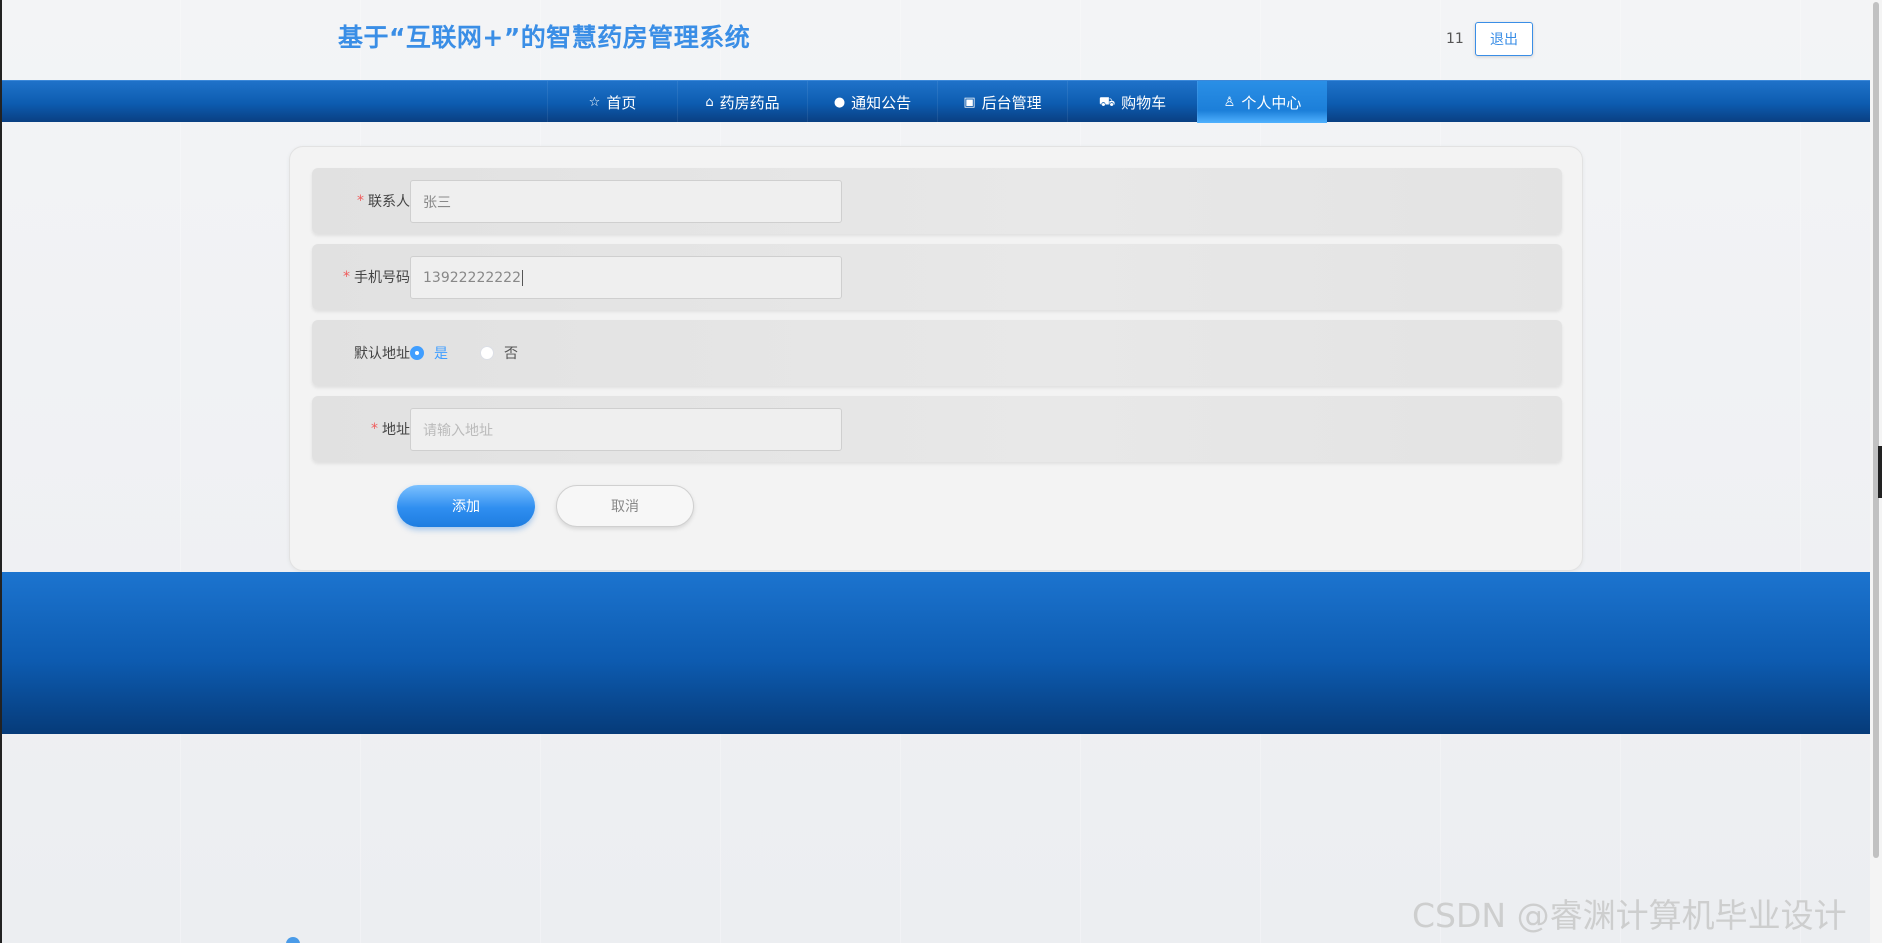  What do you see at coordinates (466, 506) in the screenshot?
I see `add-button: 添加` at bounding box center [466, 506].